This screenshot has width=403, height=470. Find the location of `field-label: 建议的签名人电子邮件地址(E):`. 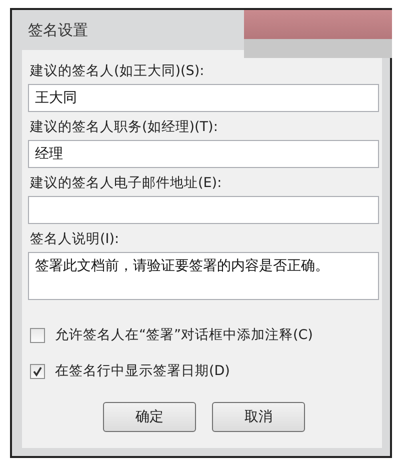

field-label: 建议的签名人电子邮件地址(E): is located at coordinates (126, 183).